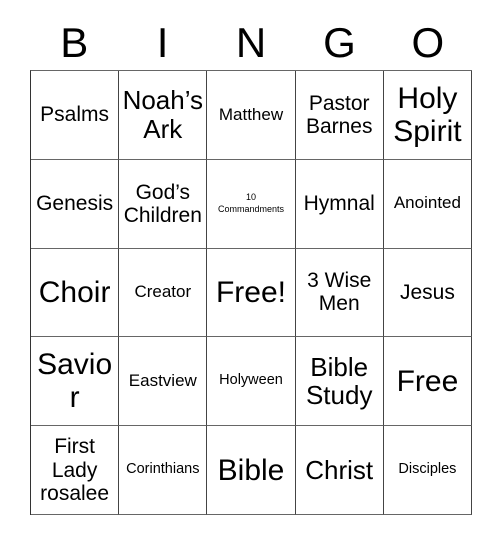 This screenshot has height=544, width=500. I want to click on bingo-cell: 3 Wise Men, so click(339, 293).